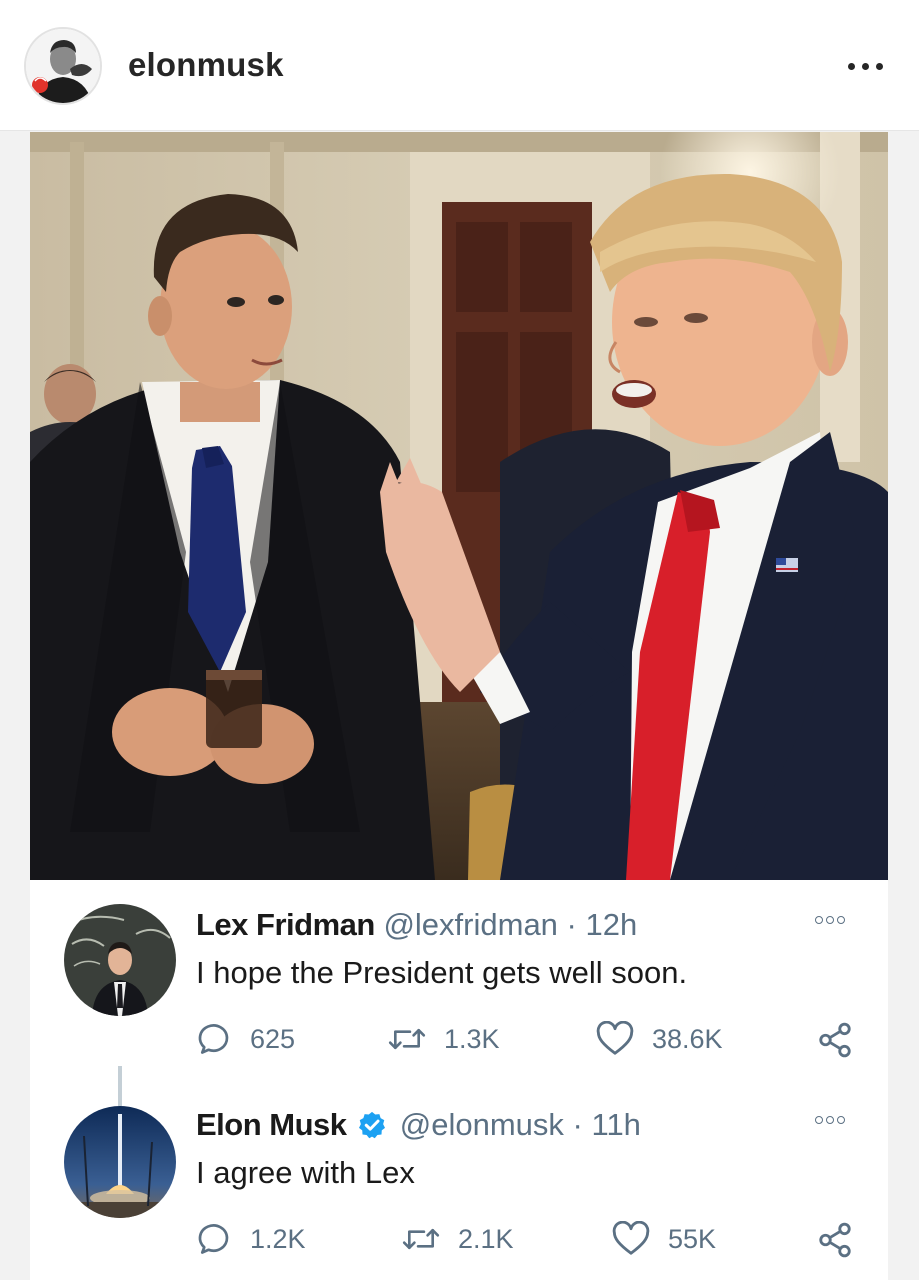 Image resolution: width=919 pixels, height=1280 pixels. I want to click on profile-avatar, so click(63, 66).